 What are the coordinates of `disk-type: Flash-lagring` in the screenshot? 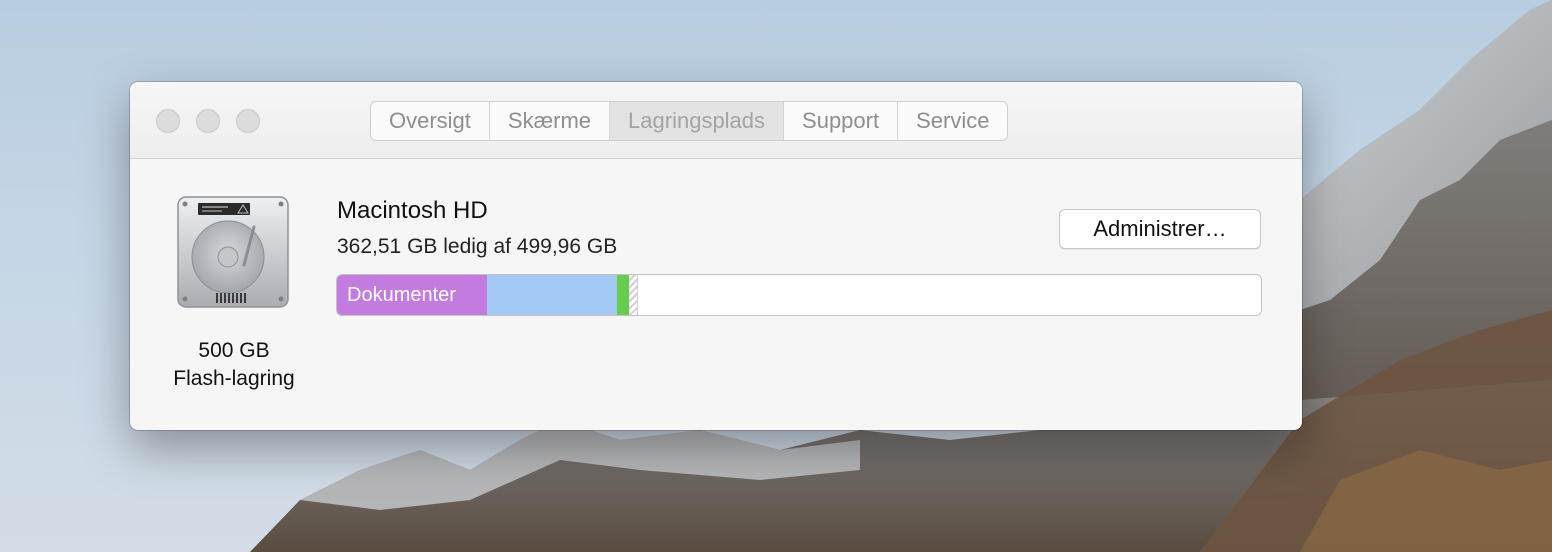 It's located at (234, 378).